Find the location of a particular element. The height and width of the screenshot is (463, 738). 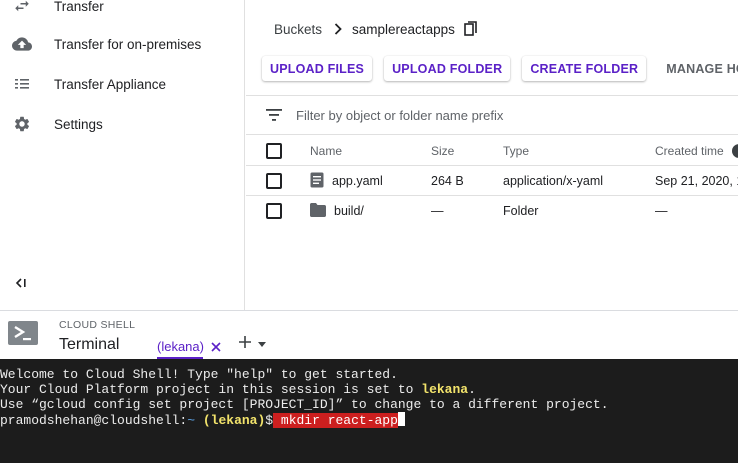

created-cell: — is located at coordinates (661, 211).